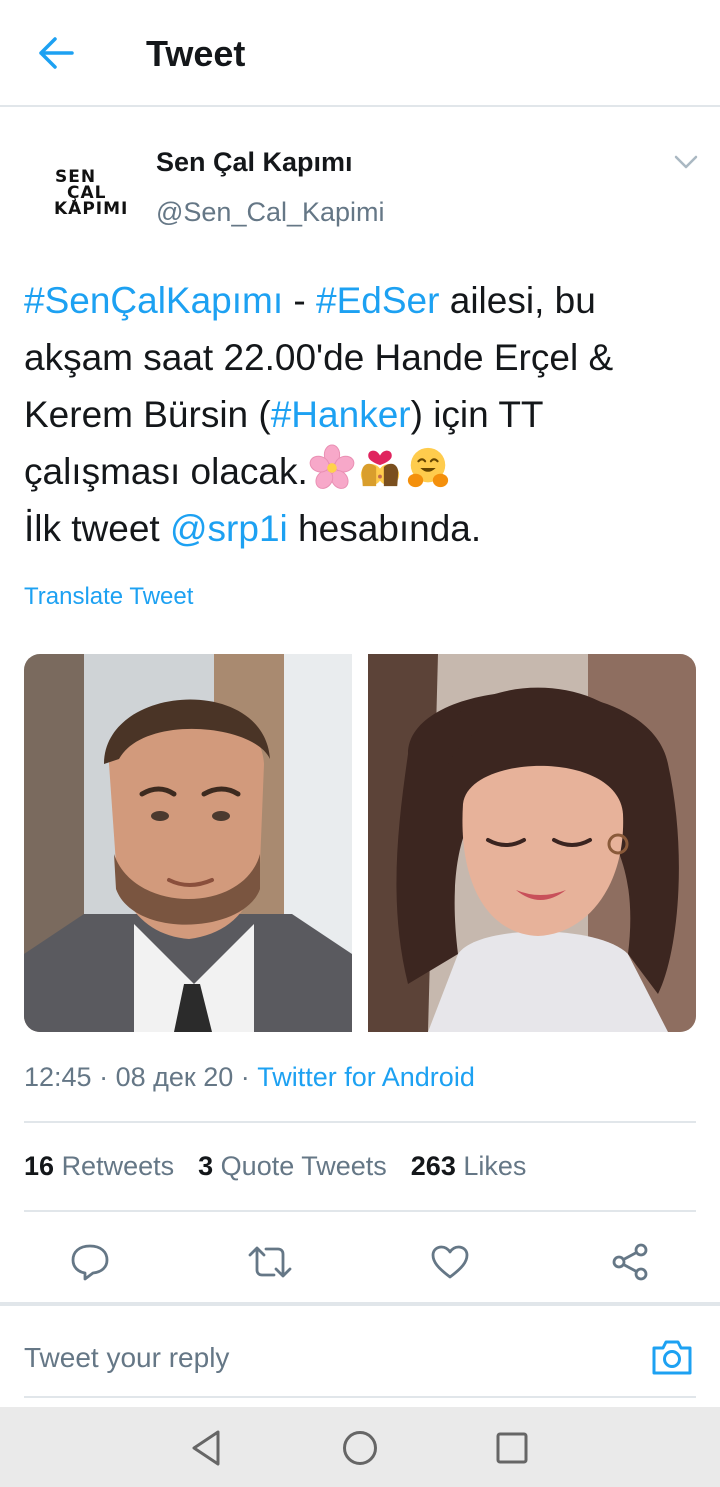 The height and width of the screenshot is (1487, 720). I want to click on photo-woman, so click(532, 843).